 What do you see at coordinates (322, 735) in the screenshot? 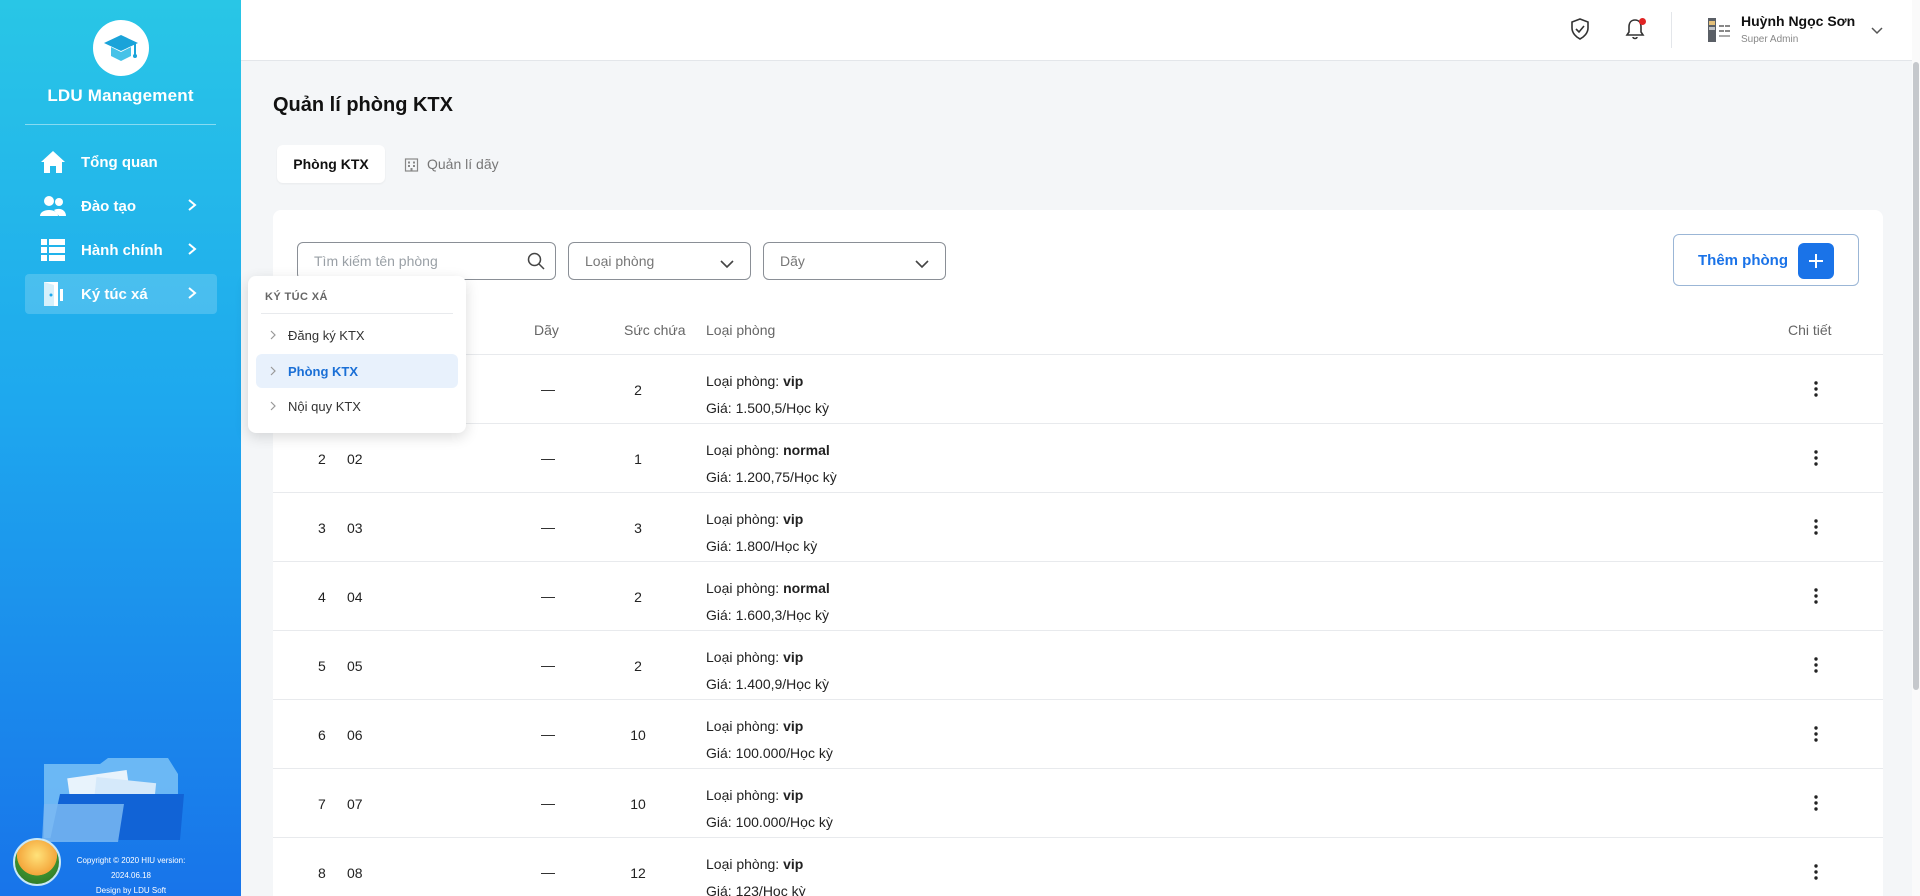
I see `row-index: 6` at bounding box center [322, 735].